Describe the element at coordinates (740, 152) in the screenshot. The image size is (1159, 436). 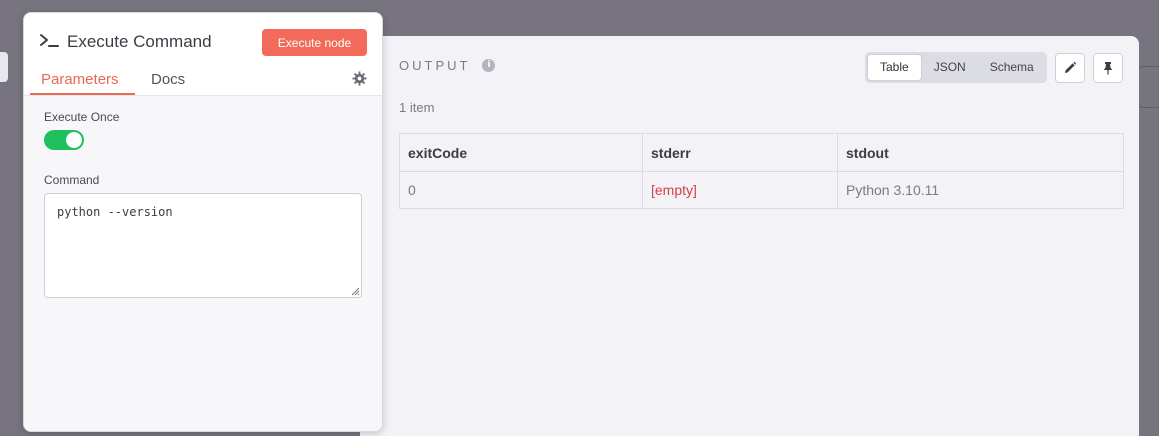
I see `column-header-stderr: stderr` at that location.